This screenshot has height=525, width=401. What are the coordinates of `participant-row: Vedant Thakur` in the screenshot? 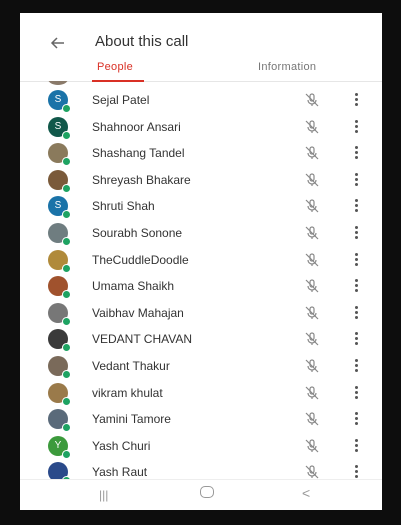 It's located at (201, 366).